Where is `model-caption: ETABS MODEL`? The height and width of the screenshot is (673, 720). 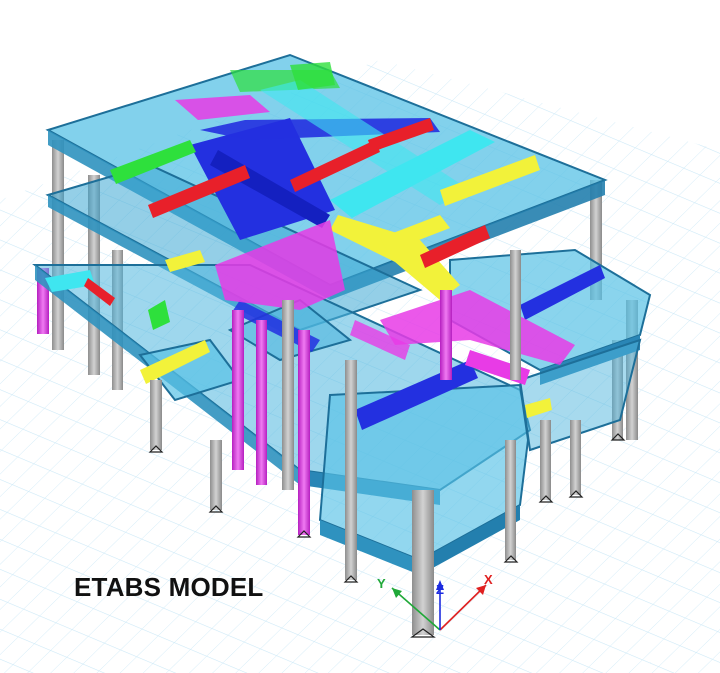 model-caption: ETABS MODEL is located at coordinates (169, 587).